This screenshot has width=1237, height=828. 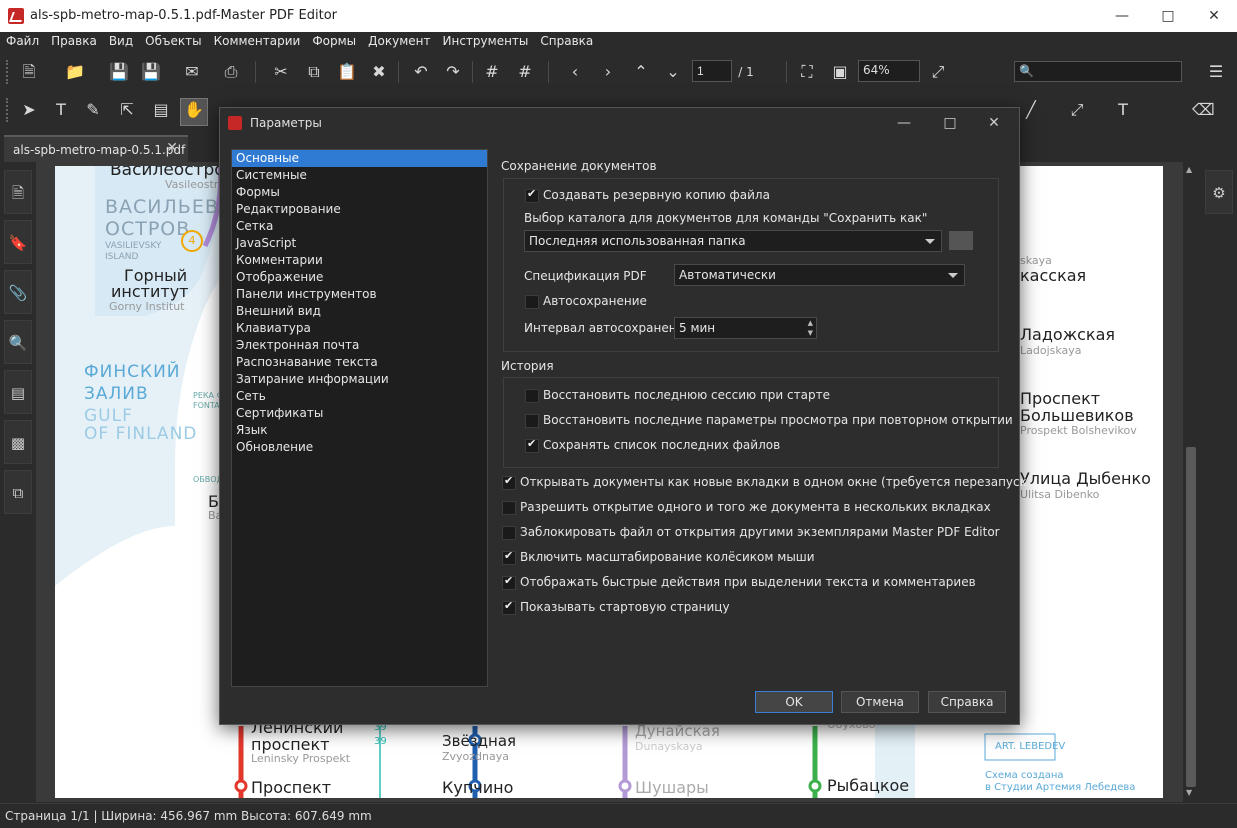 I want to click on delete-icon: ✖, so click(x=379, y=72).